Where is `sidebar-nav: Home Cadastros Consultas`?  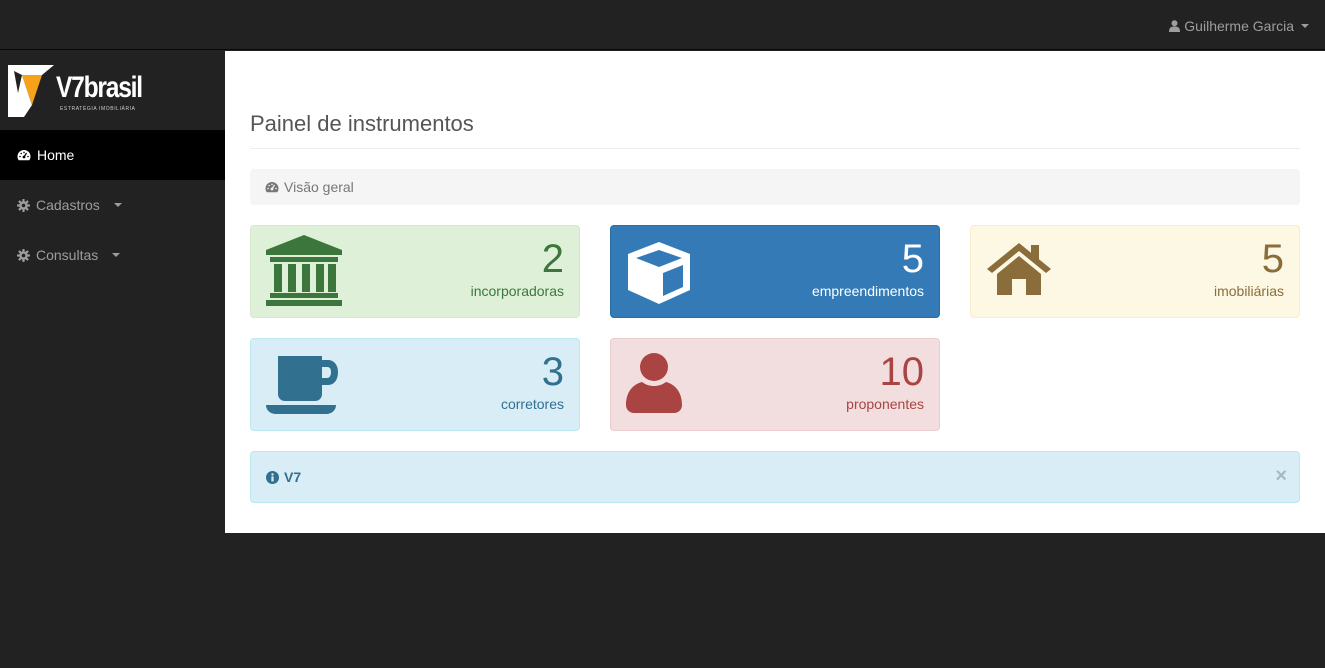
sidebar-nav: Home Cadastros Consultas is located at coordinates (112, 205).